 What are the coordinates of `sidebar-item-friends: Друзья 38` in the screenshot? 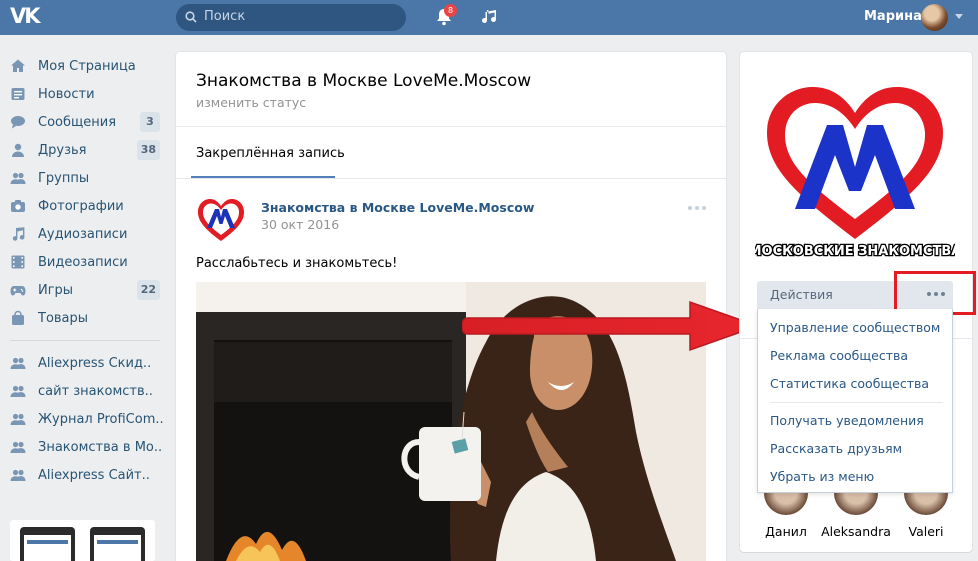 It's located at (82, 150).